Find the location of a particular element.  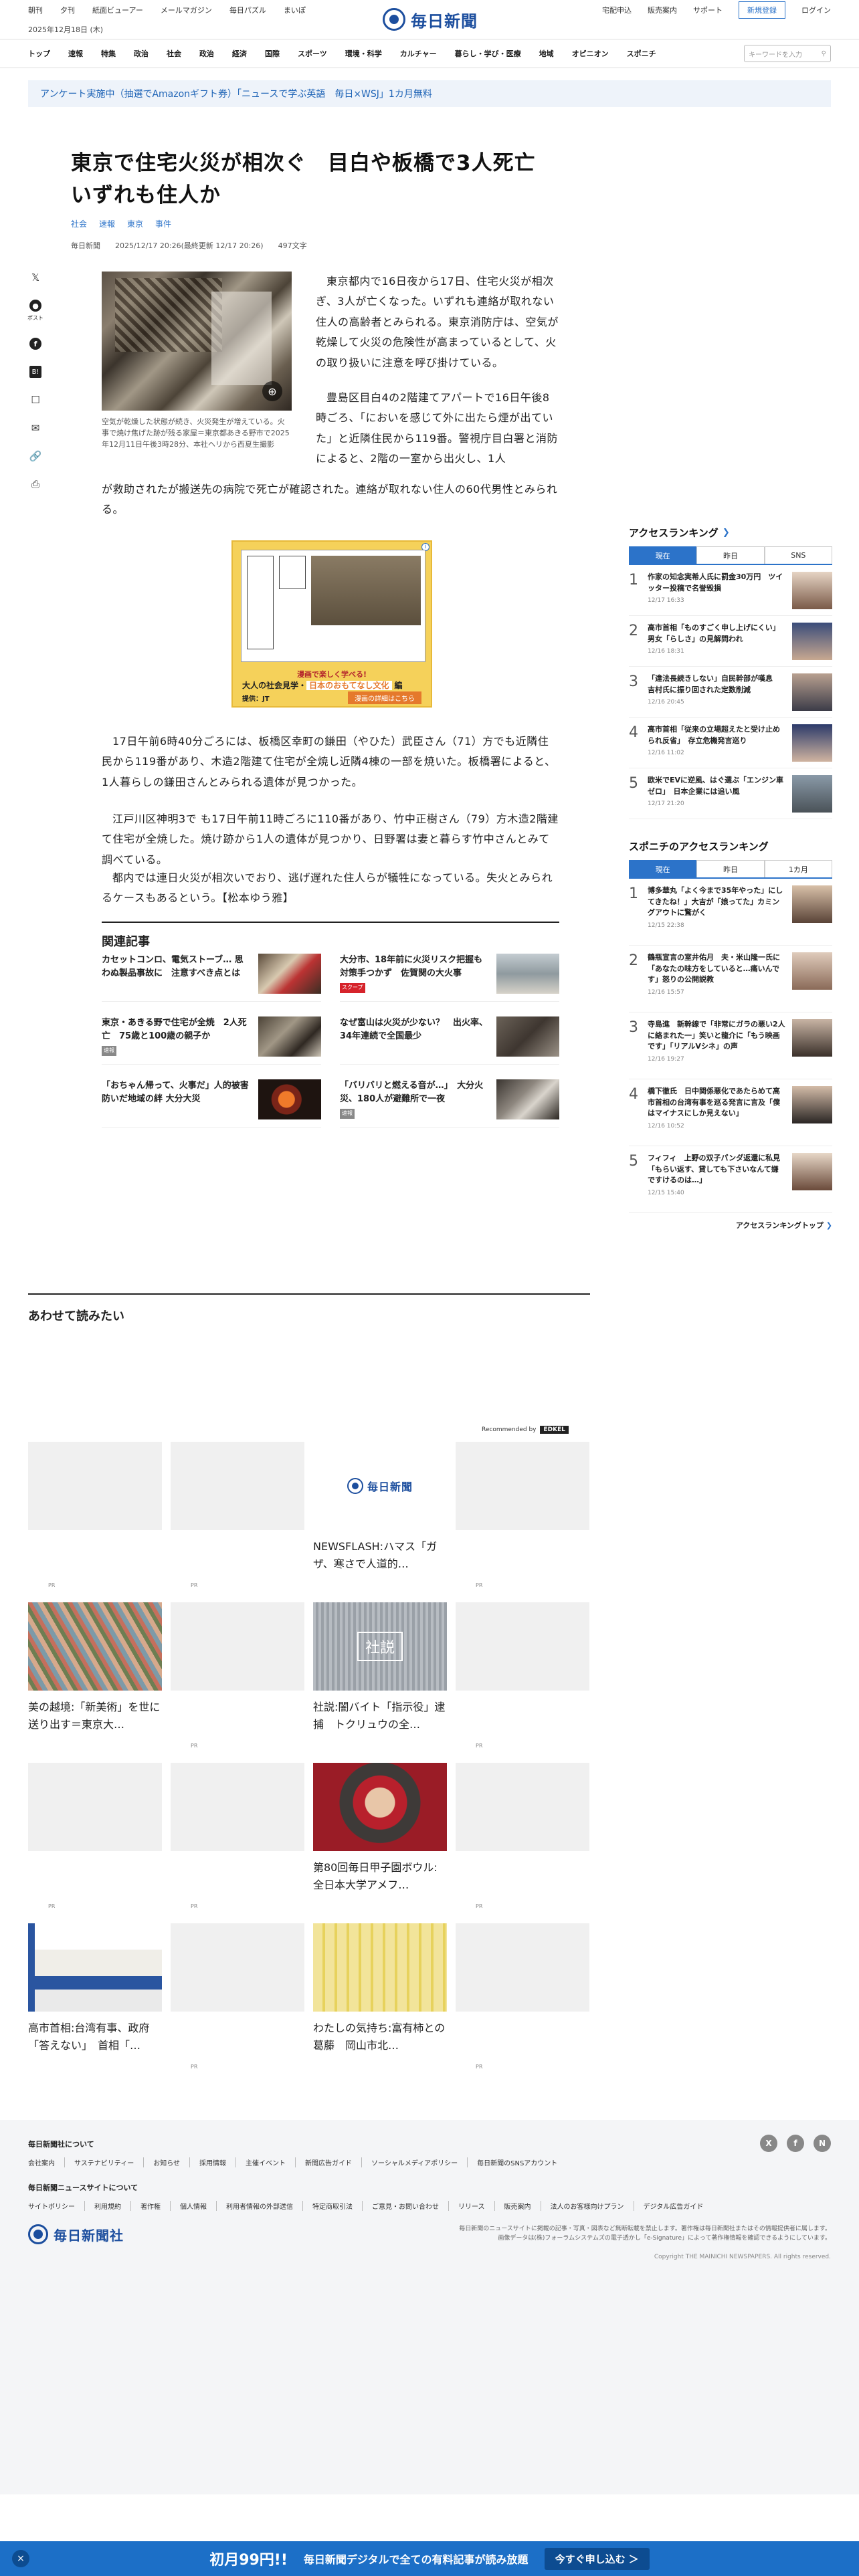

nav-item: 経済 is located at coordinates (239, 54).